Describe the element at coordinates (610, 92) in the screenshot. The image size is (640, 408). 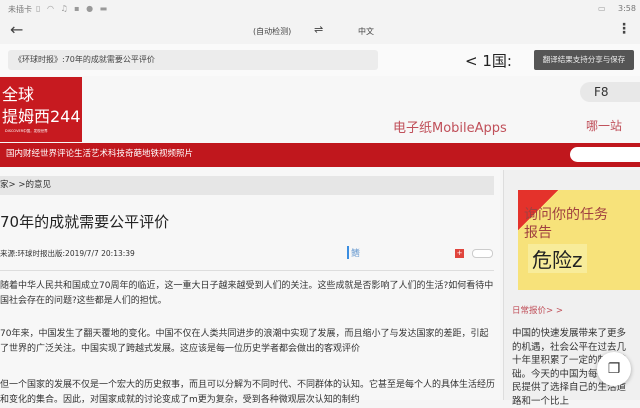
I see `f8-button: F8` at that location.